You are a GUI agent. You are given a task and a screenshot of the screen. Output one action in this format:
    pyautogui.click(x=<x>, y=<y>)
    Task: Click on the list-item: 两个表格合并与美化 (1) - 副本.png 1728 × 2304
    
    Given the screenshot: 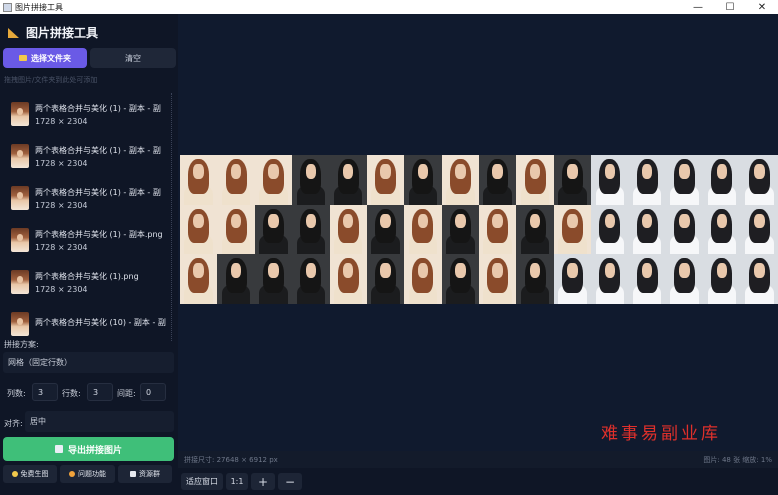 What is the action you would take?
    pyautogui.click(x=88, y=240)
    